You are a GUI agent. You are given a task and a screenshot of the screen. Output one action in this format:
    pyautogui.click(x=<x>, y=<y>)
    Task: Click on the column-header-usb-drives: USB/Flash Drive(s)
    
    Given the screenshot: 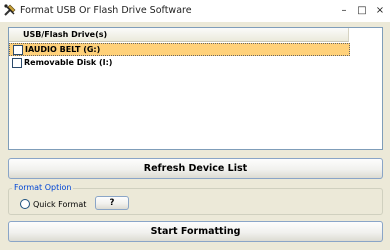 What is the action you would take?
    pyautogui.click(x=179, y=35)
    